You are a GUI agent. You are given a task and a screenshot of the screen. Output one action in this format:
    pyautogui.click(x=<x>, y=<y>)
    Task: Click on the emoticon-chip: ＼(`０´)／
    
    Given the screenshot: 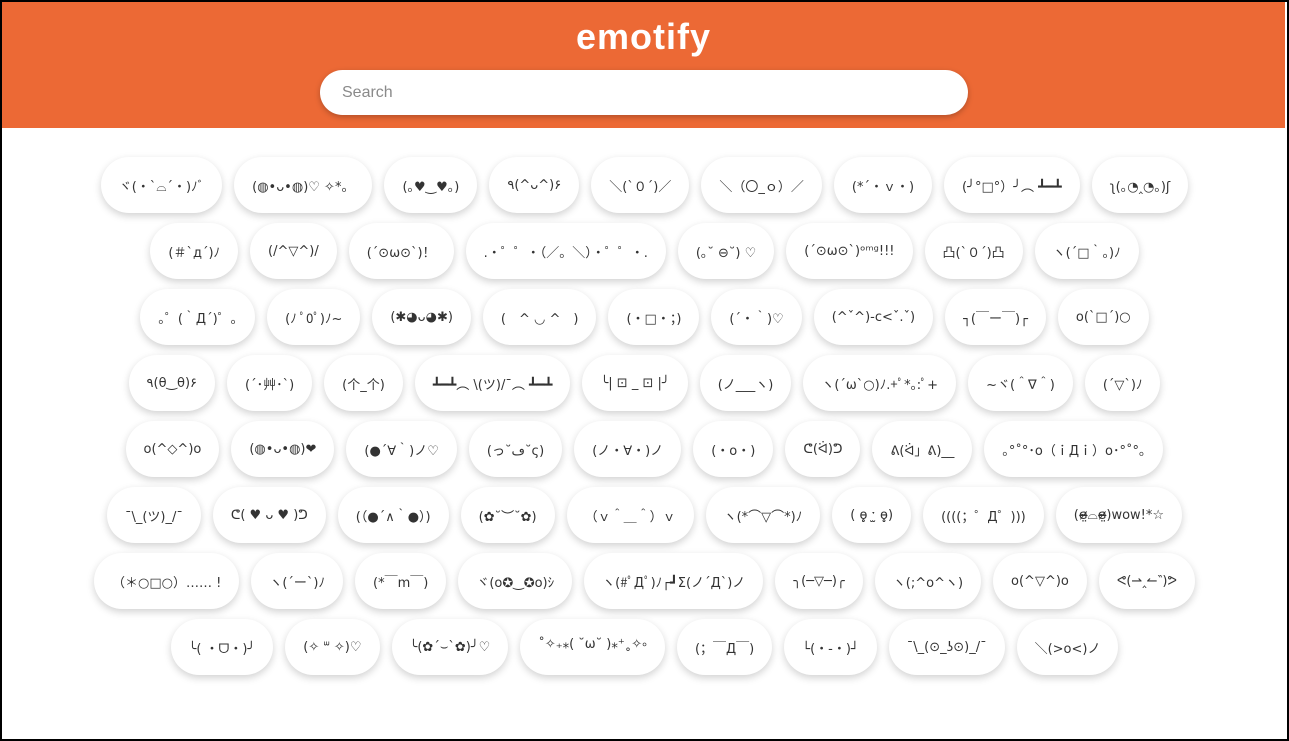 What is the action you would take?
    pyautogui.click(x=640, y=185)
    